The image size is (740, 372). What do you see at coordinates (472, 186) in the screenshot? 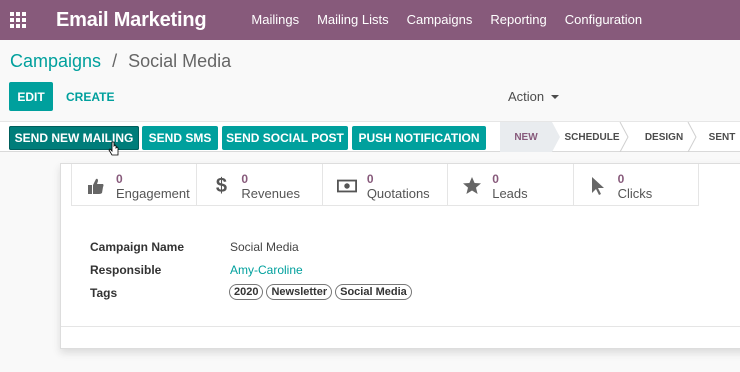
I see `star-icon` at bounding box center [472, 186].